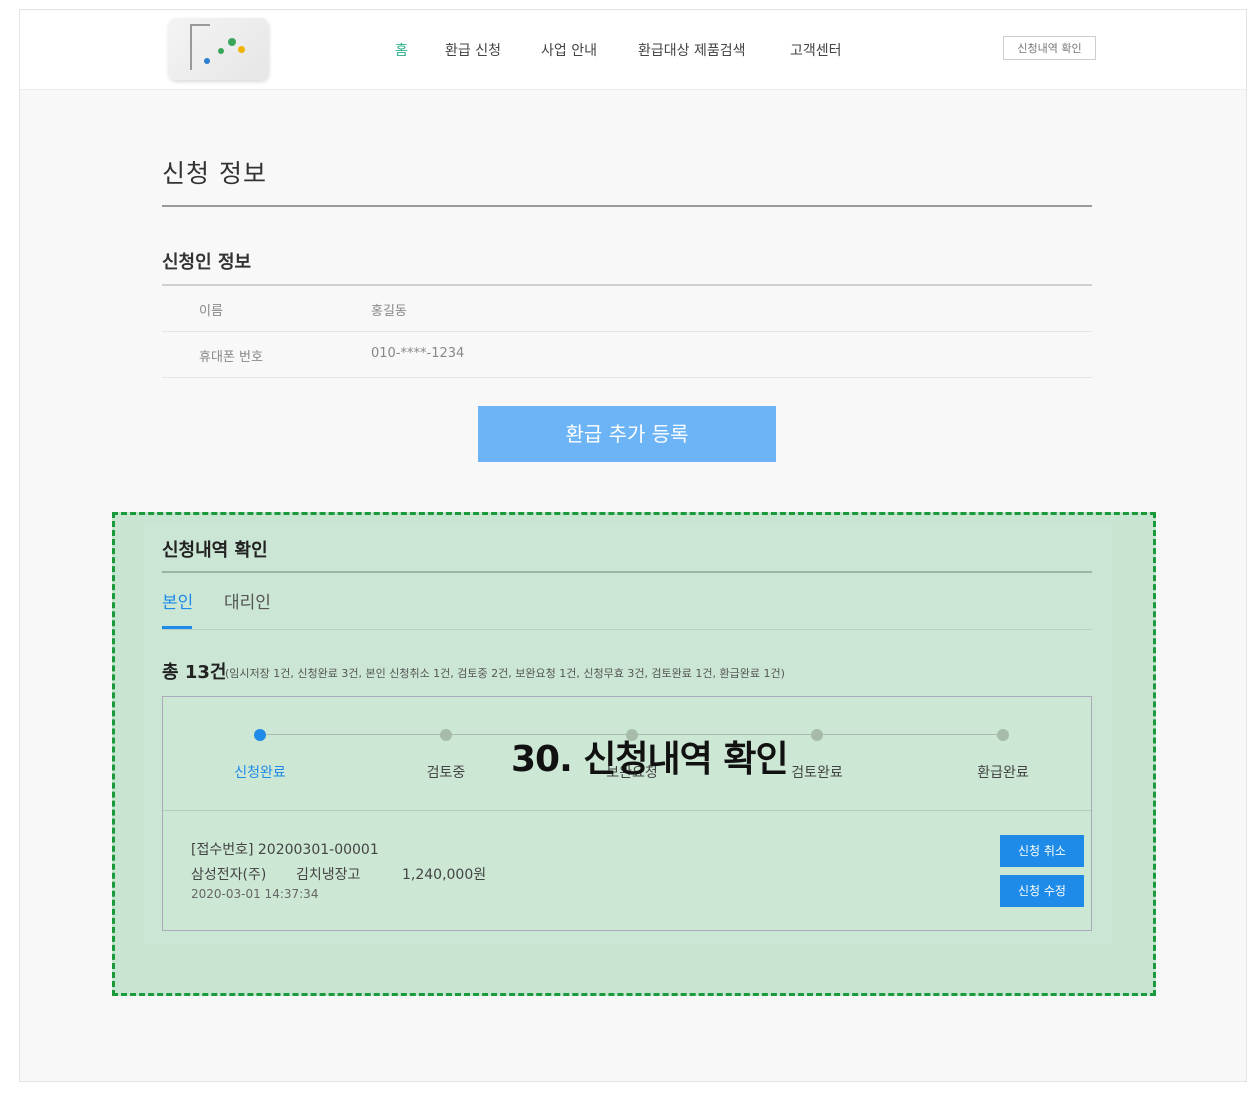  I want to click on total-count: 총 13건, so click(194, 672).